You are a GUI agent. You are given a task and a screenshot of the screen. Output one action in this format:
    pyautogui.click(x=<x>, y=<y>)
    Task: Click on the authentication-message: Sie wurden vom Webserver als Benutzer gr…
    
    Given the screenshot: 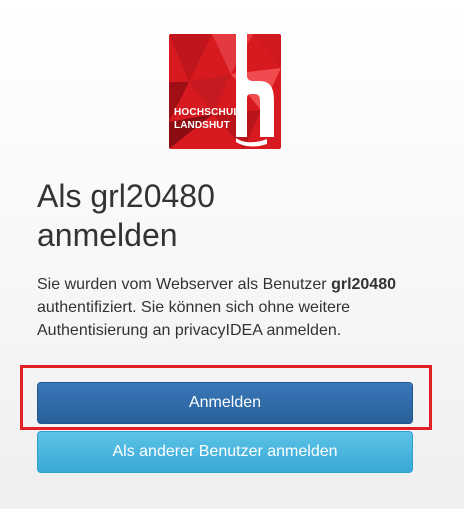 What is the action you would take?
    pyautogui.click(x=232, y=307)
    